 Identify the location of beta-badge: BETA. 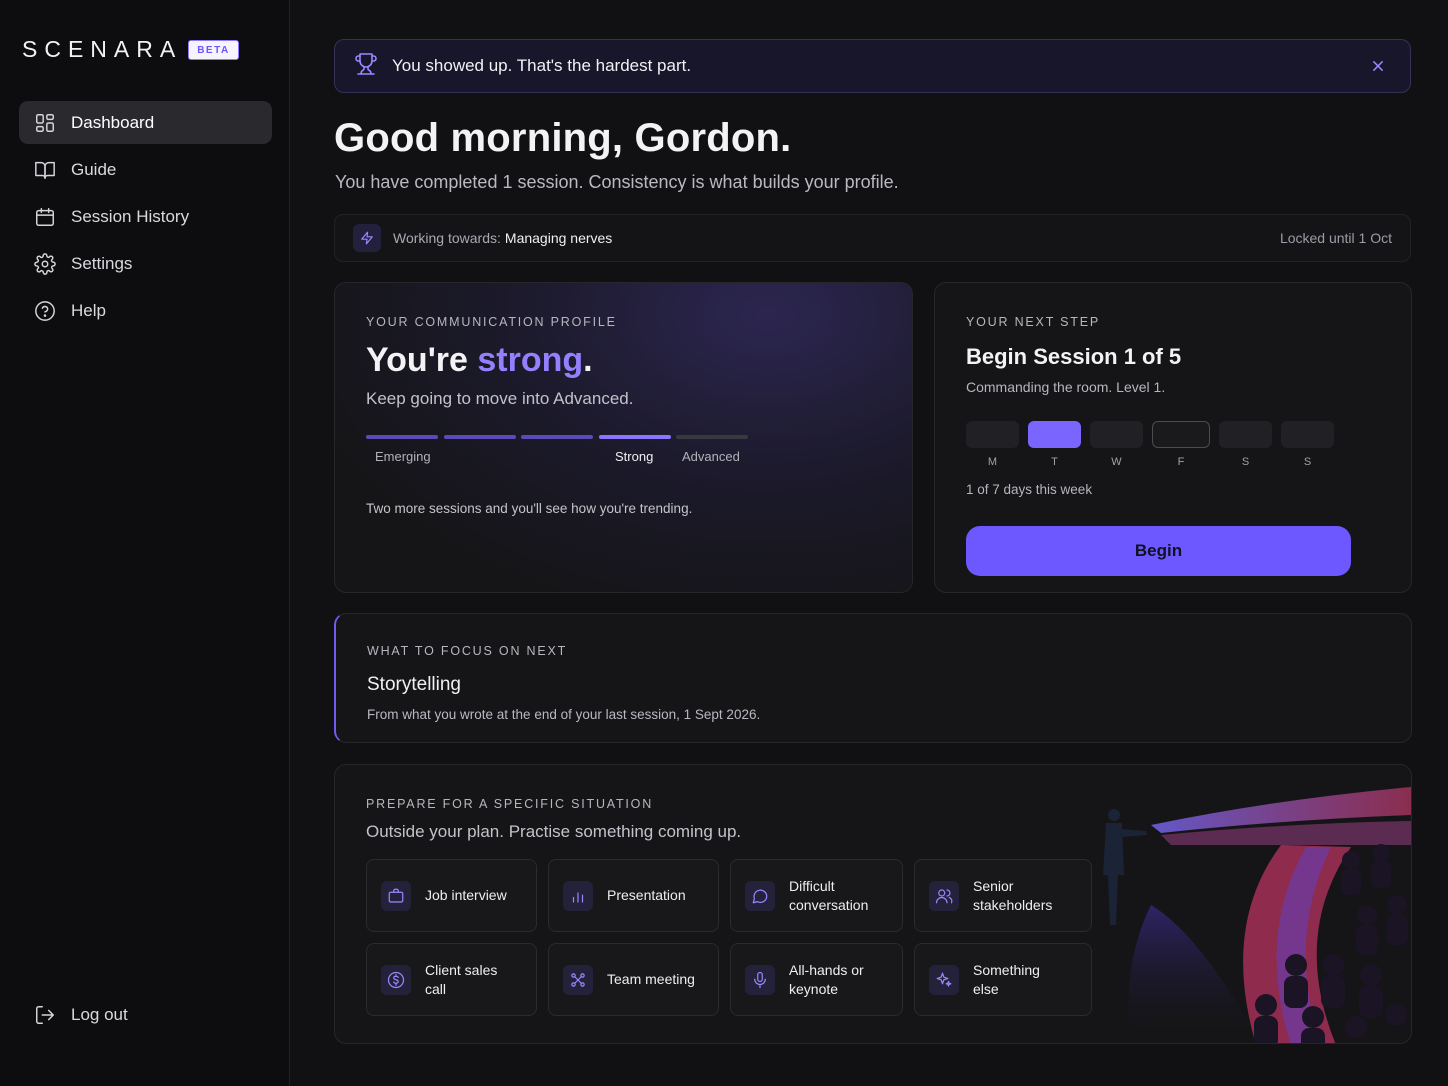
(213, 49).